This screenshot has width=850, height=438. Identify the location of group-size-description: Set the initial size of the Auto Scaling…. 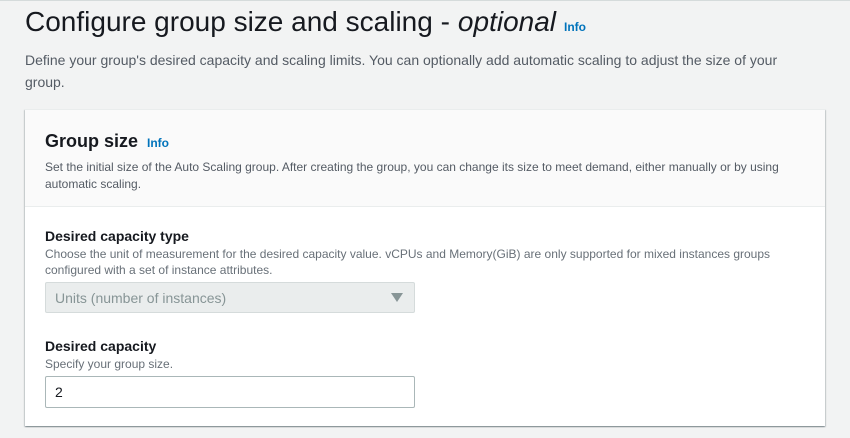
(412, 175).